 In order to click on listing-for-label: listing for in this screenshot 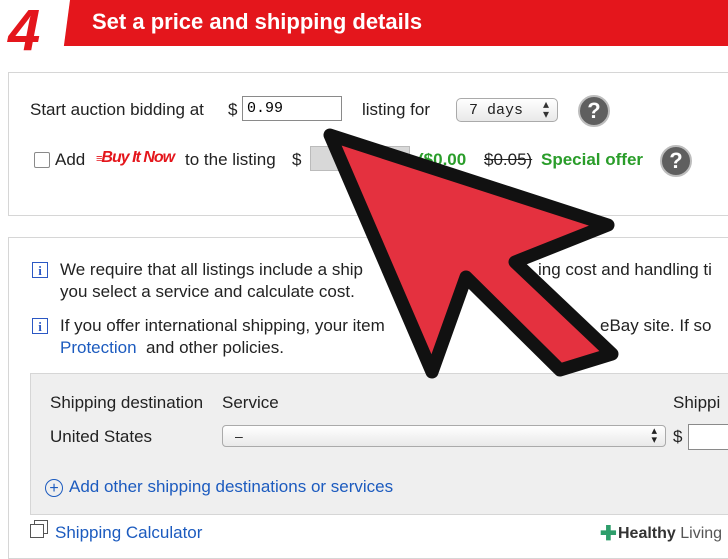, I will do `click(396, 109)`.